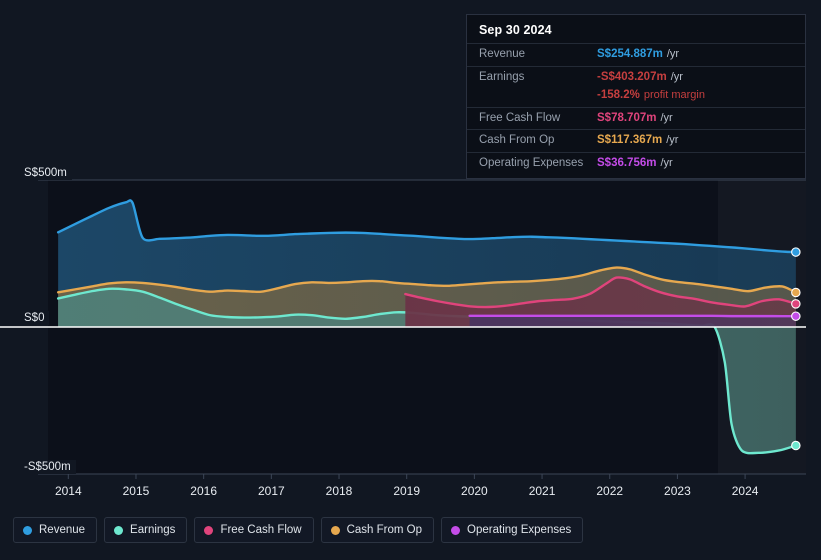 The height and width of the screenshot is (560, 821). I want to click on legend-item-earnings: Earnings, so click(146, 530).